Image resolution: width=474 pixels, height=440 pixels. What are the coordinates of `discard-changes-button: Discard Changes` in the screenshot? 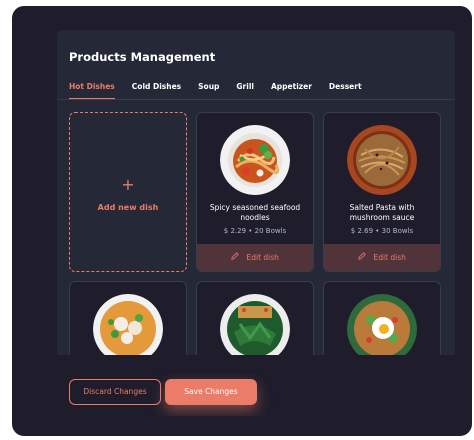 It's located at (115, 392).